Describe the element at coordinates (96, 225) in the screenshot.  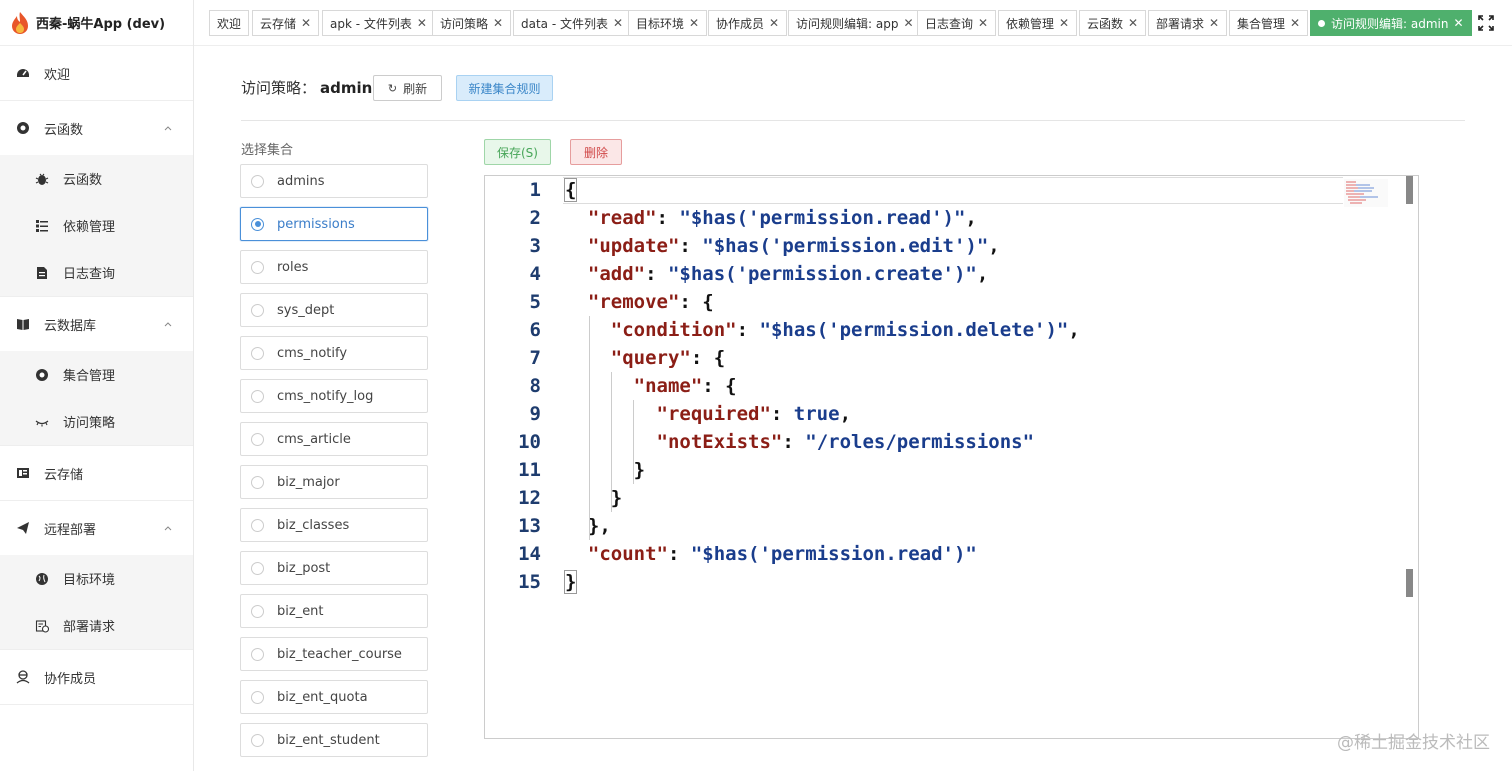
I see `sidebar-item-dependencies: 依赖管理` at that location.